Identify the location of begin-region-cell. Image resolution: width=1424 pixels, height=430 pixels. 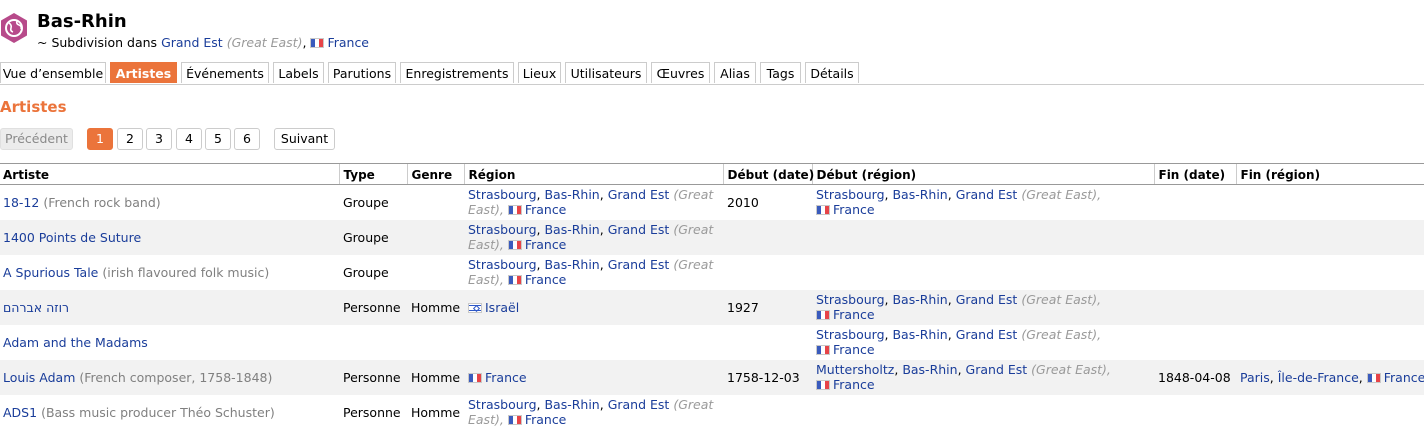
(983, 412).